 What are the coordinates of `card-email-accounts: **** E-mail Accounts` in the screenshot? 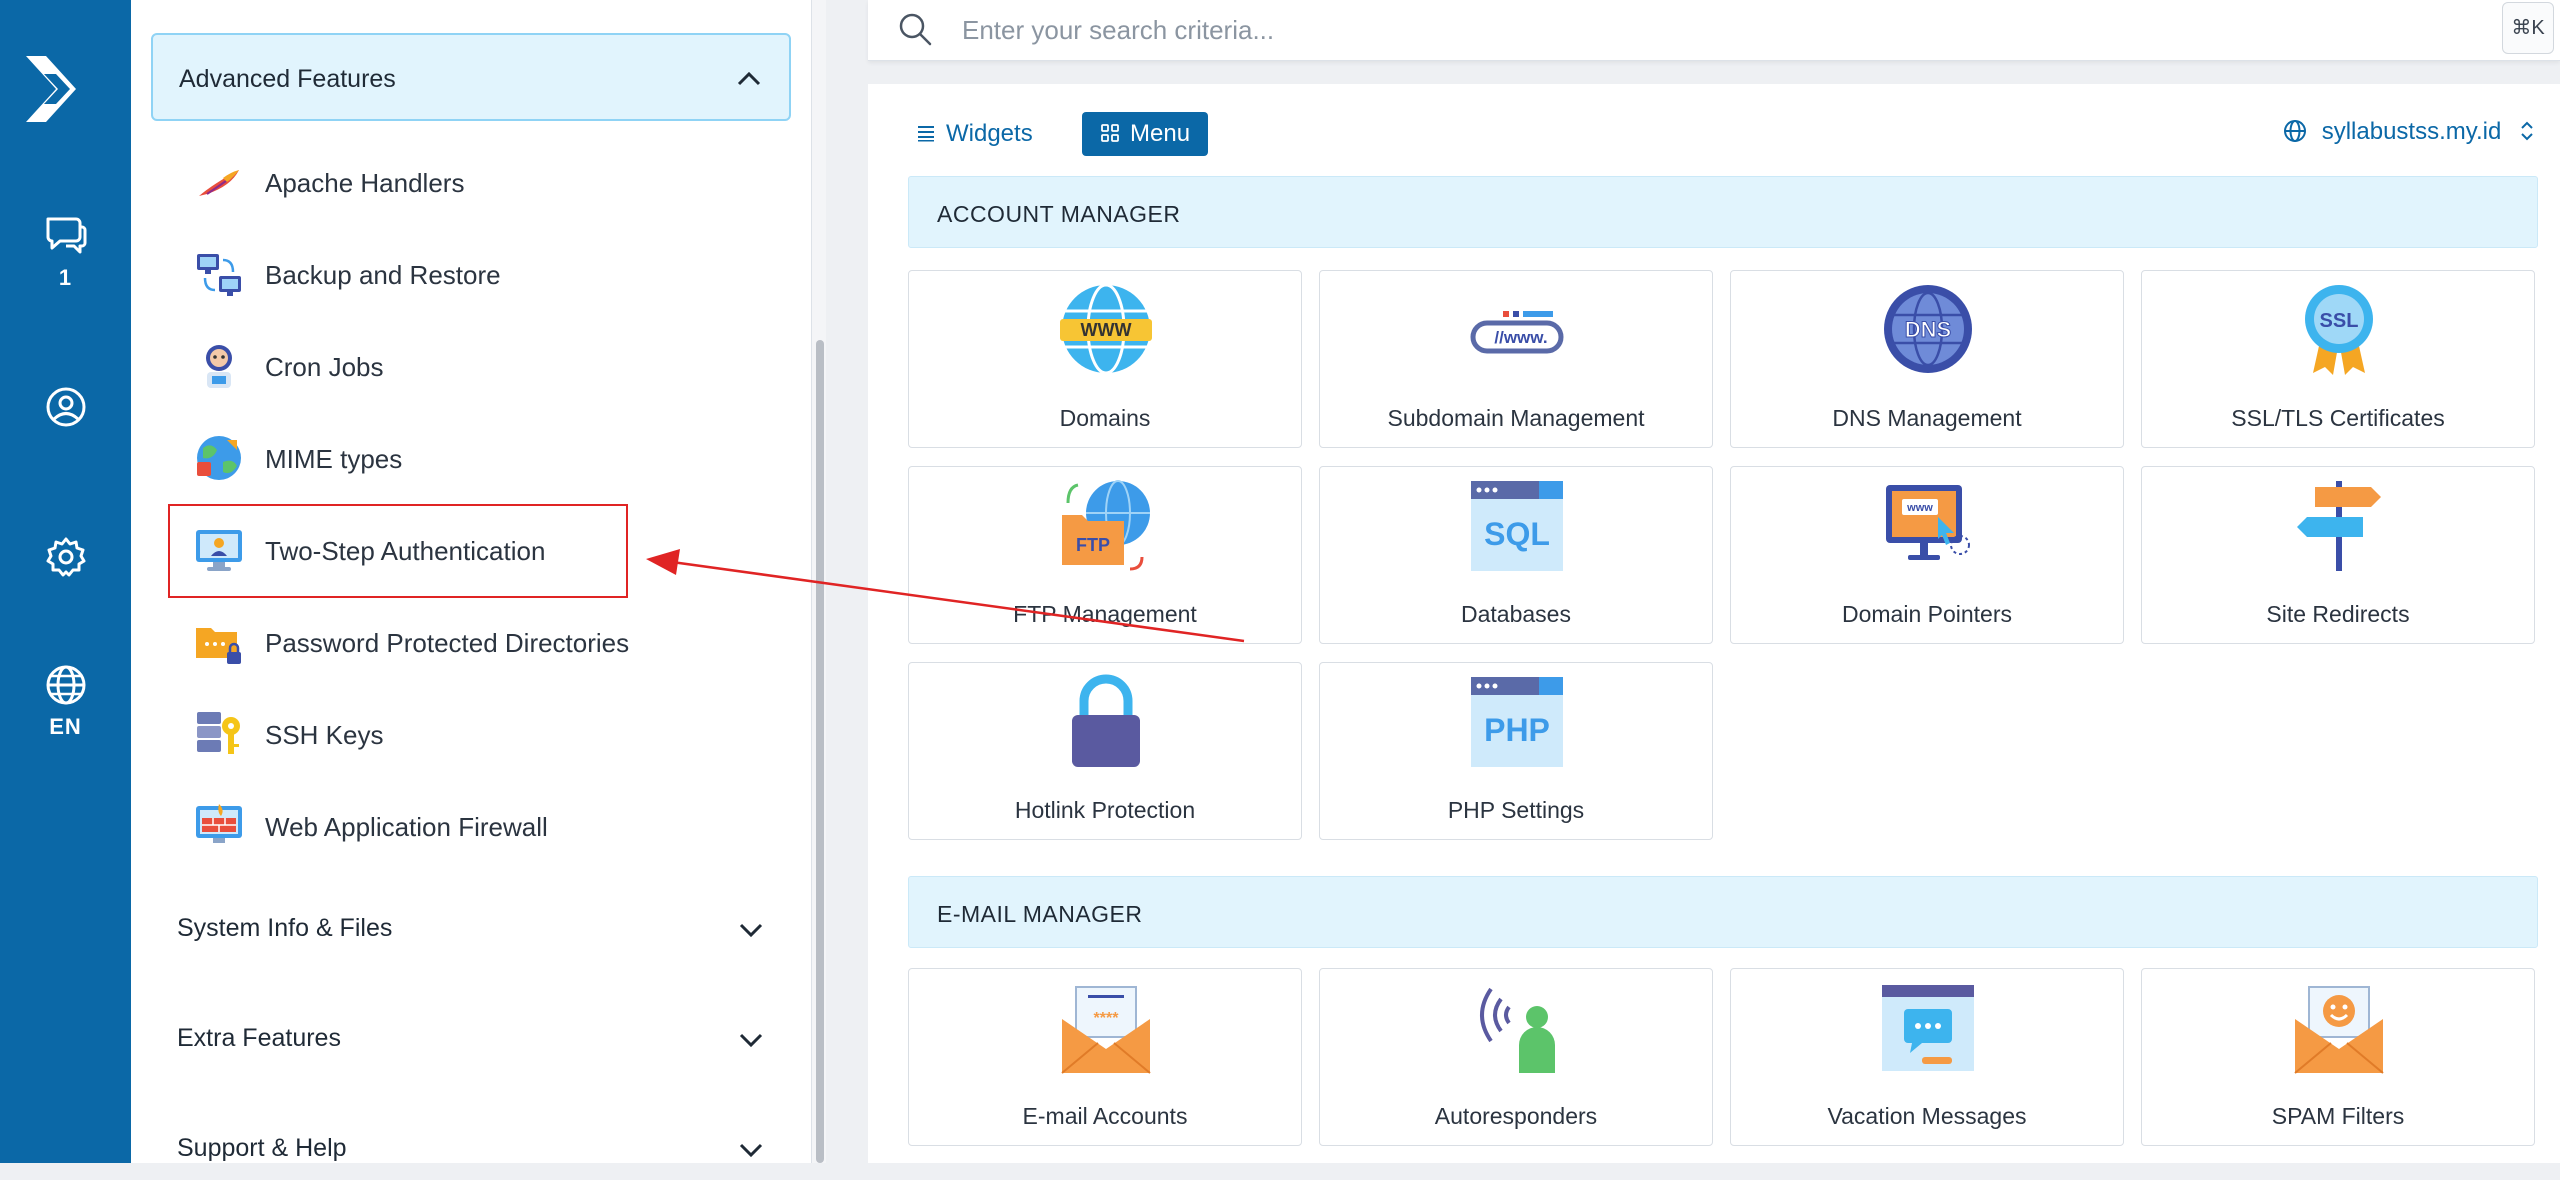 It's located at (1105, 1057).